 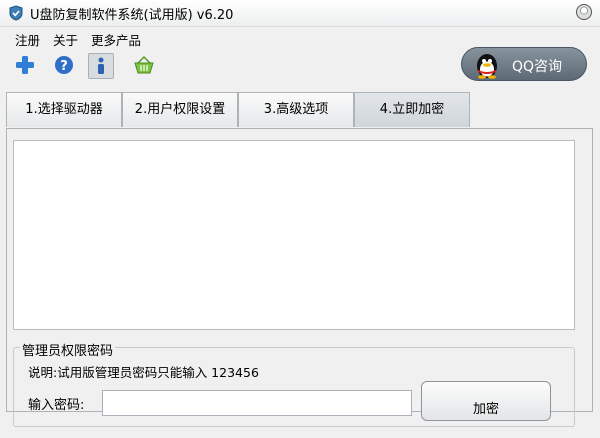 What do you see at coordinates (487, 66) in the screenshot?
I see `qq-penguin-icon` at bounding box center [487, 66].